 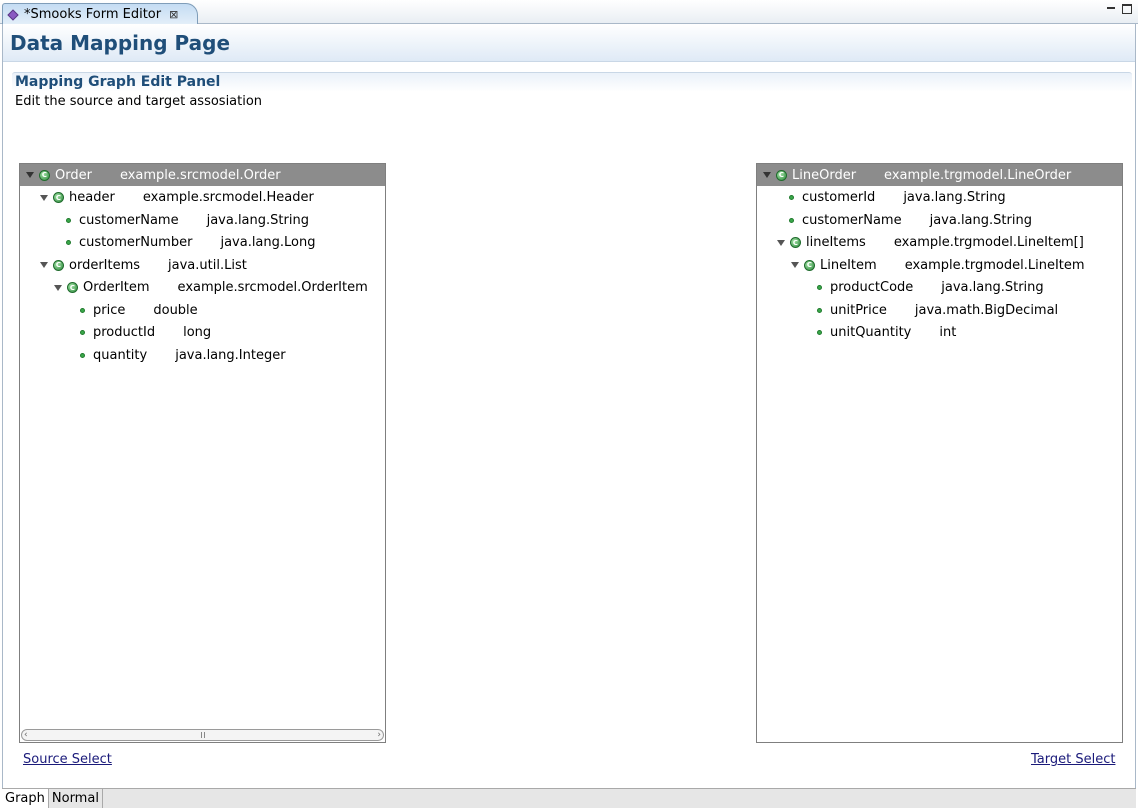 What do you see at coordinates (109, 310) in the screenshot?
I see `node-name: price` at bounding box center [109, 310].